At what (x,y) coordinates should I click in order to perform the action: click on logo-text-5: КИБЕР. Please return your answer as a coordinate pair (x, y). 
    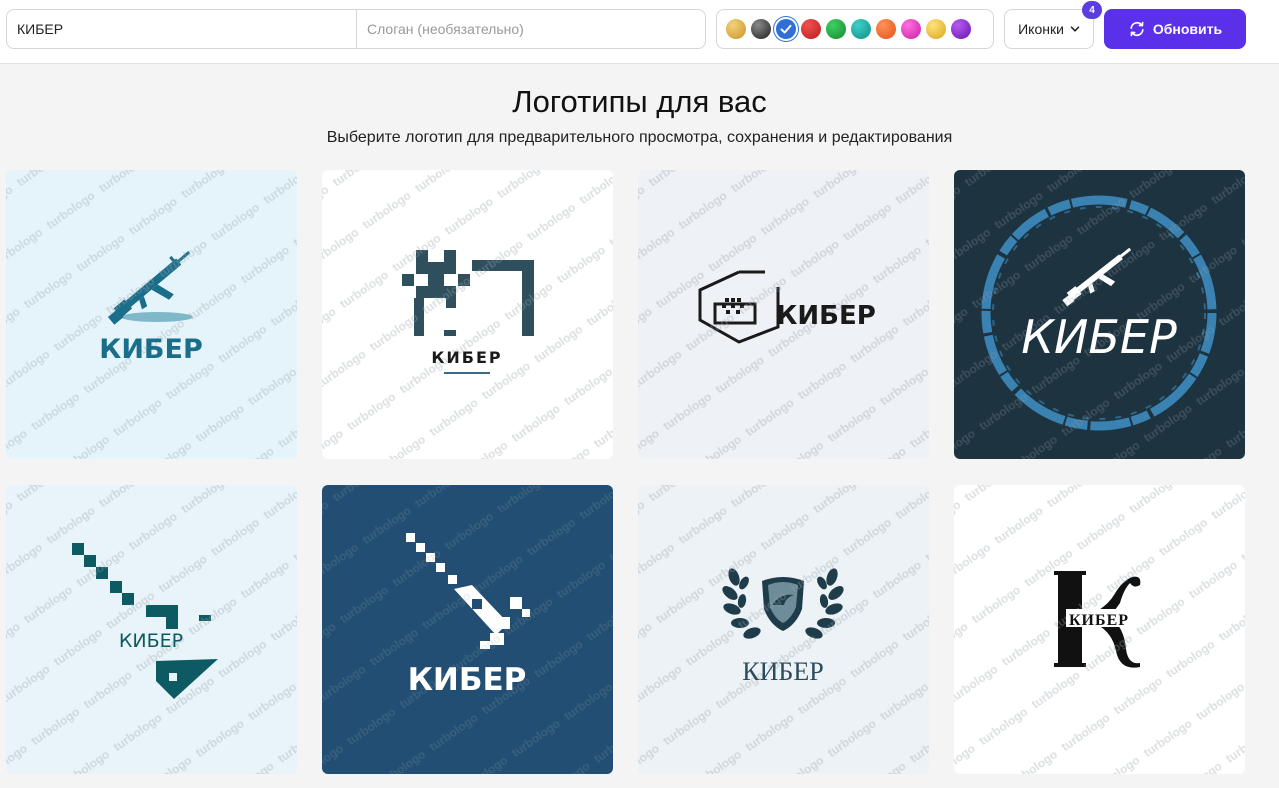
    Looking at the image, I should click on (151, 641).